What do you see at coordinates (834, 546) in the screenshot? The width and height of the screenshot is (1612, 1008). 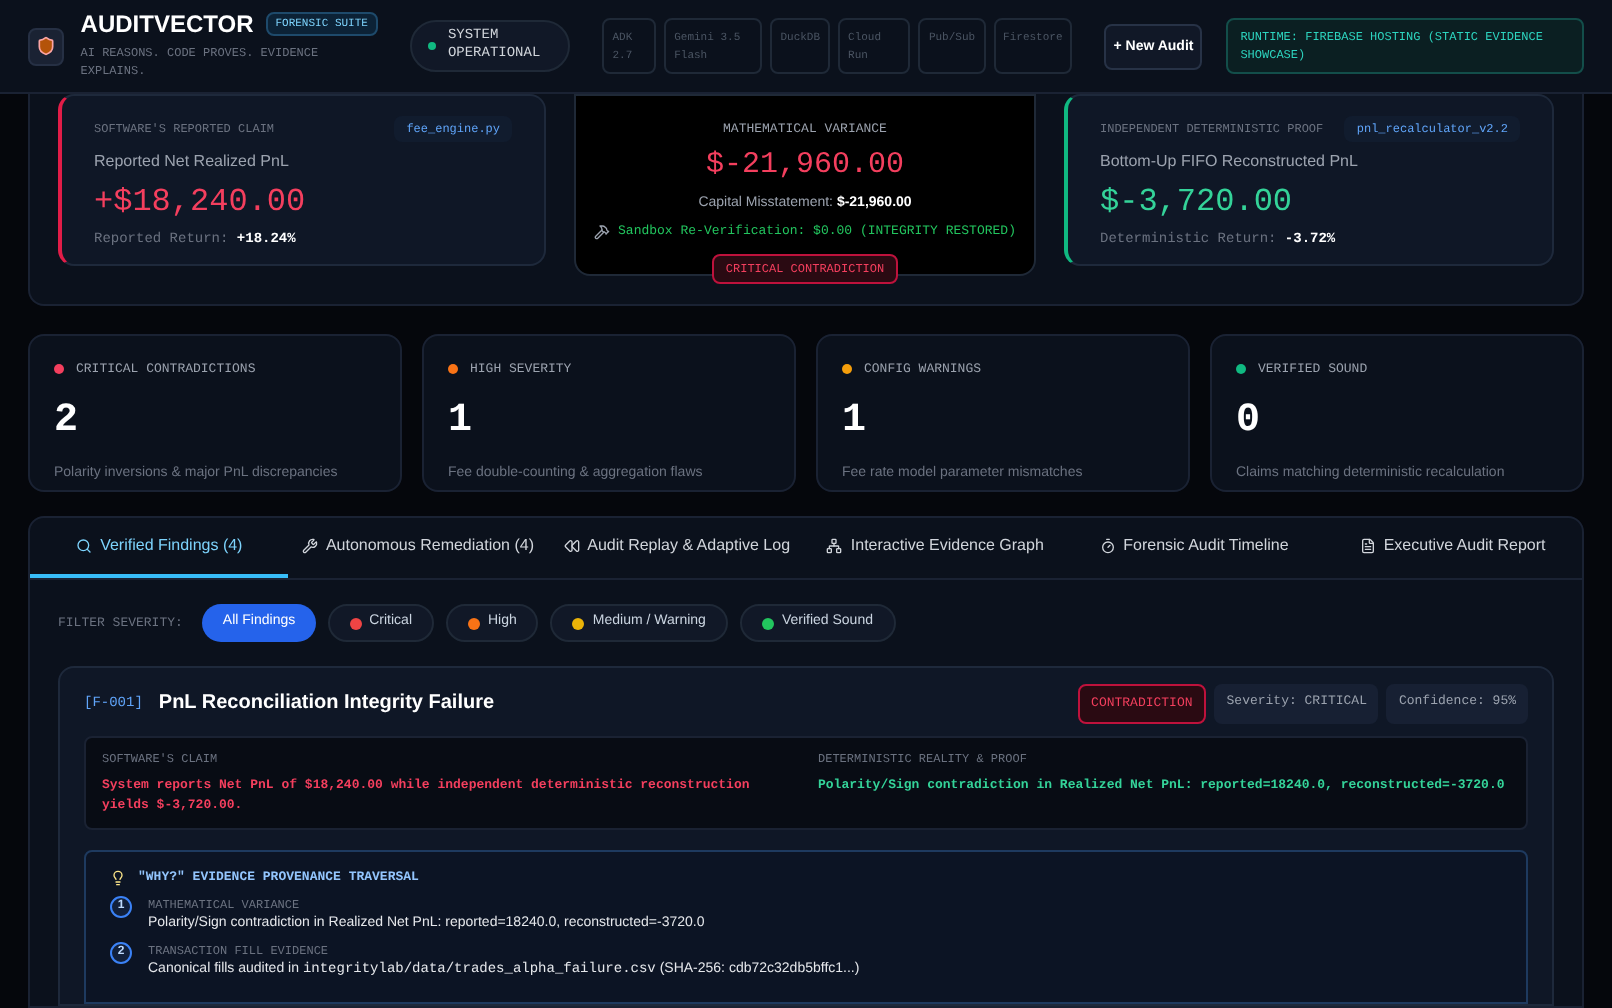 I see `network-icon` at bounding box center [834, 546].